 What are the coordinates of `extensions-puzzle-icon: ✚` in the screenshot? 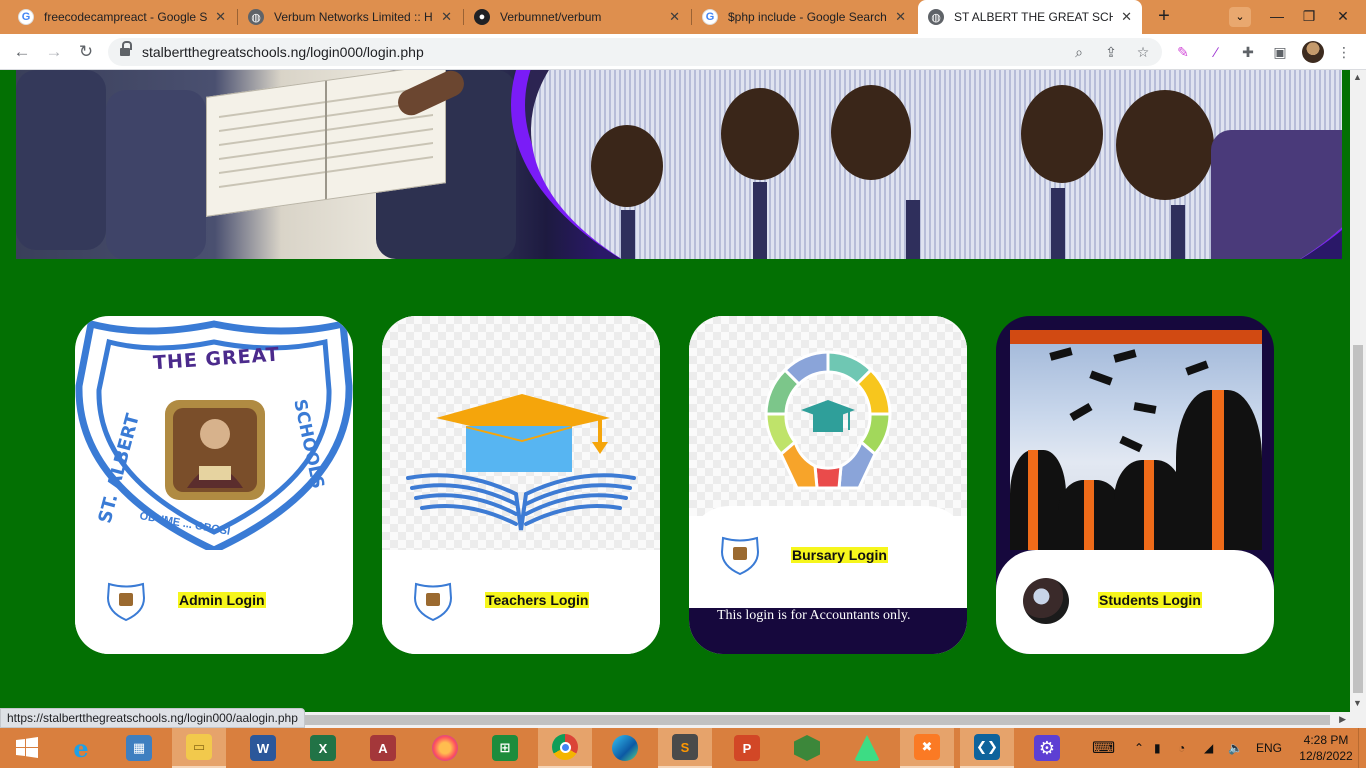 It's located at (1248, 52).